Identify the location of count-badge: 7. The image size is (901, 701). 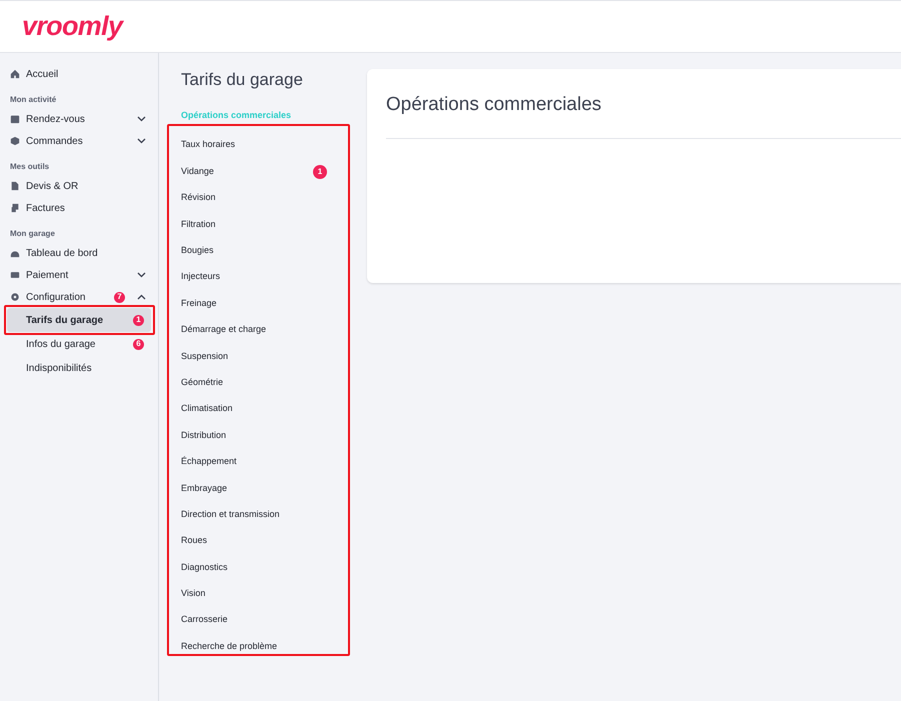
(119, 297).